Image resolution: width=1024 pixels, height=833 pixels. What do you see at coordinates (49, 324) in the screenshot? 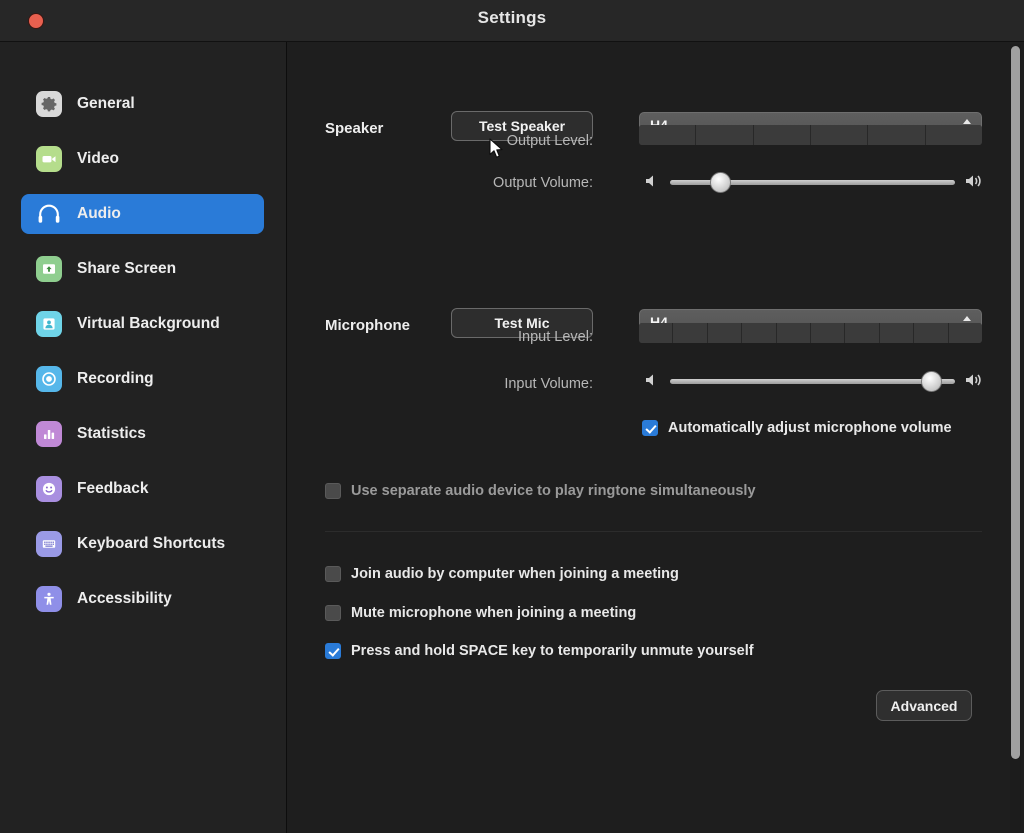
I see `person-card-icon` at bounding box center [49, 324].